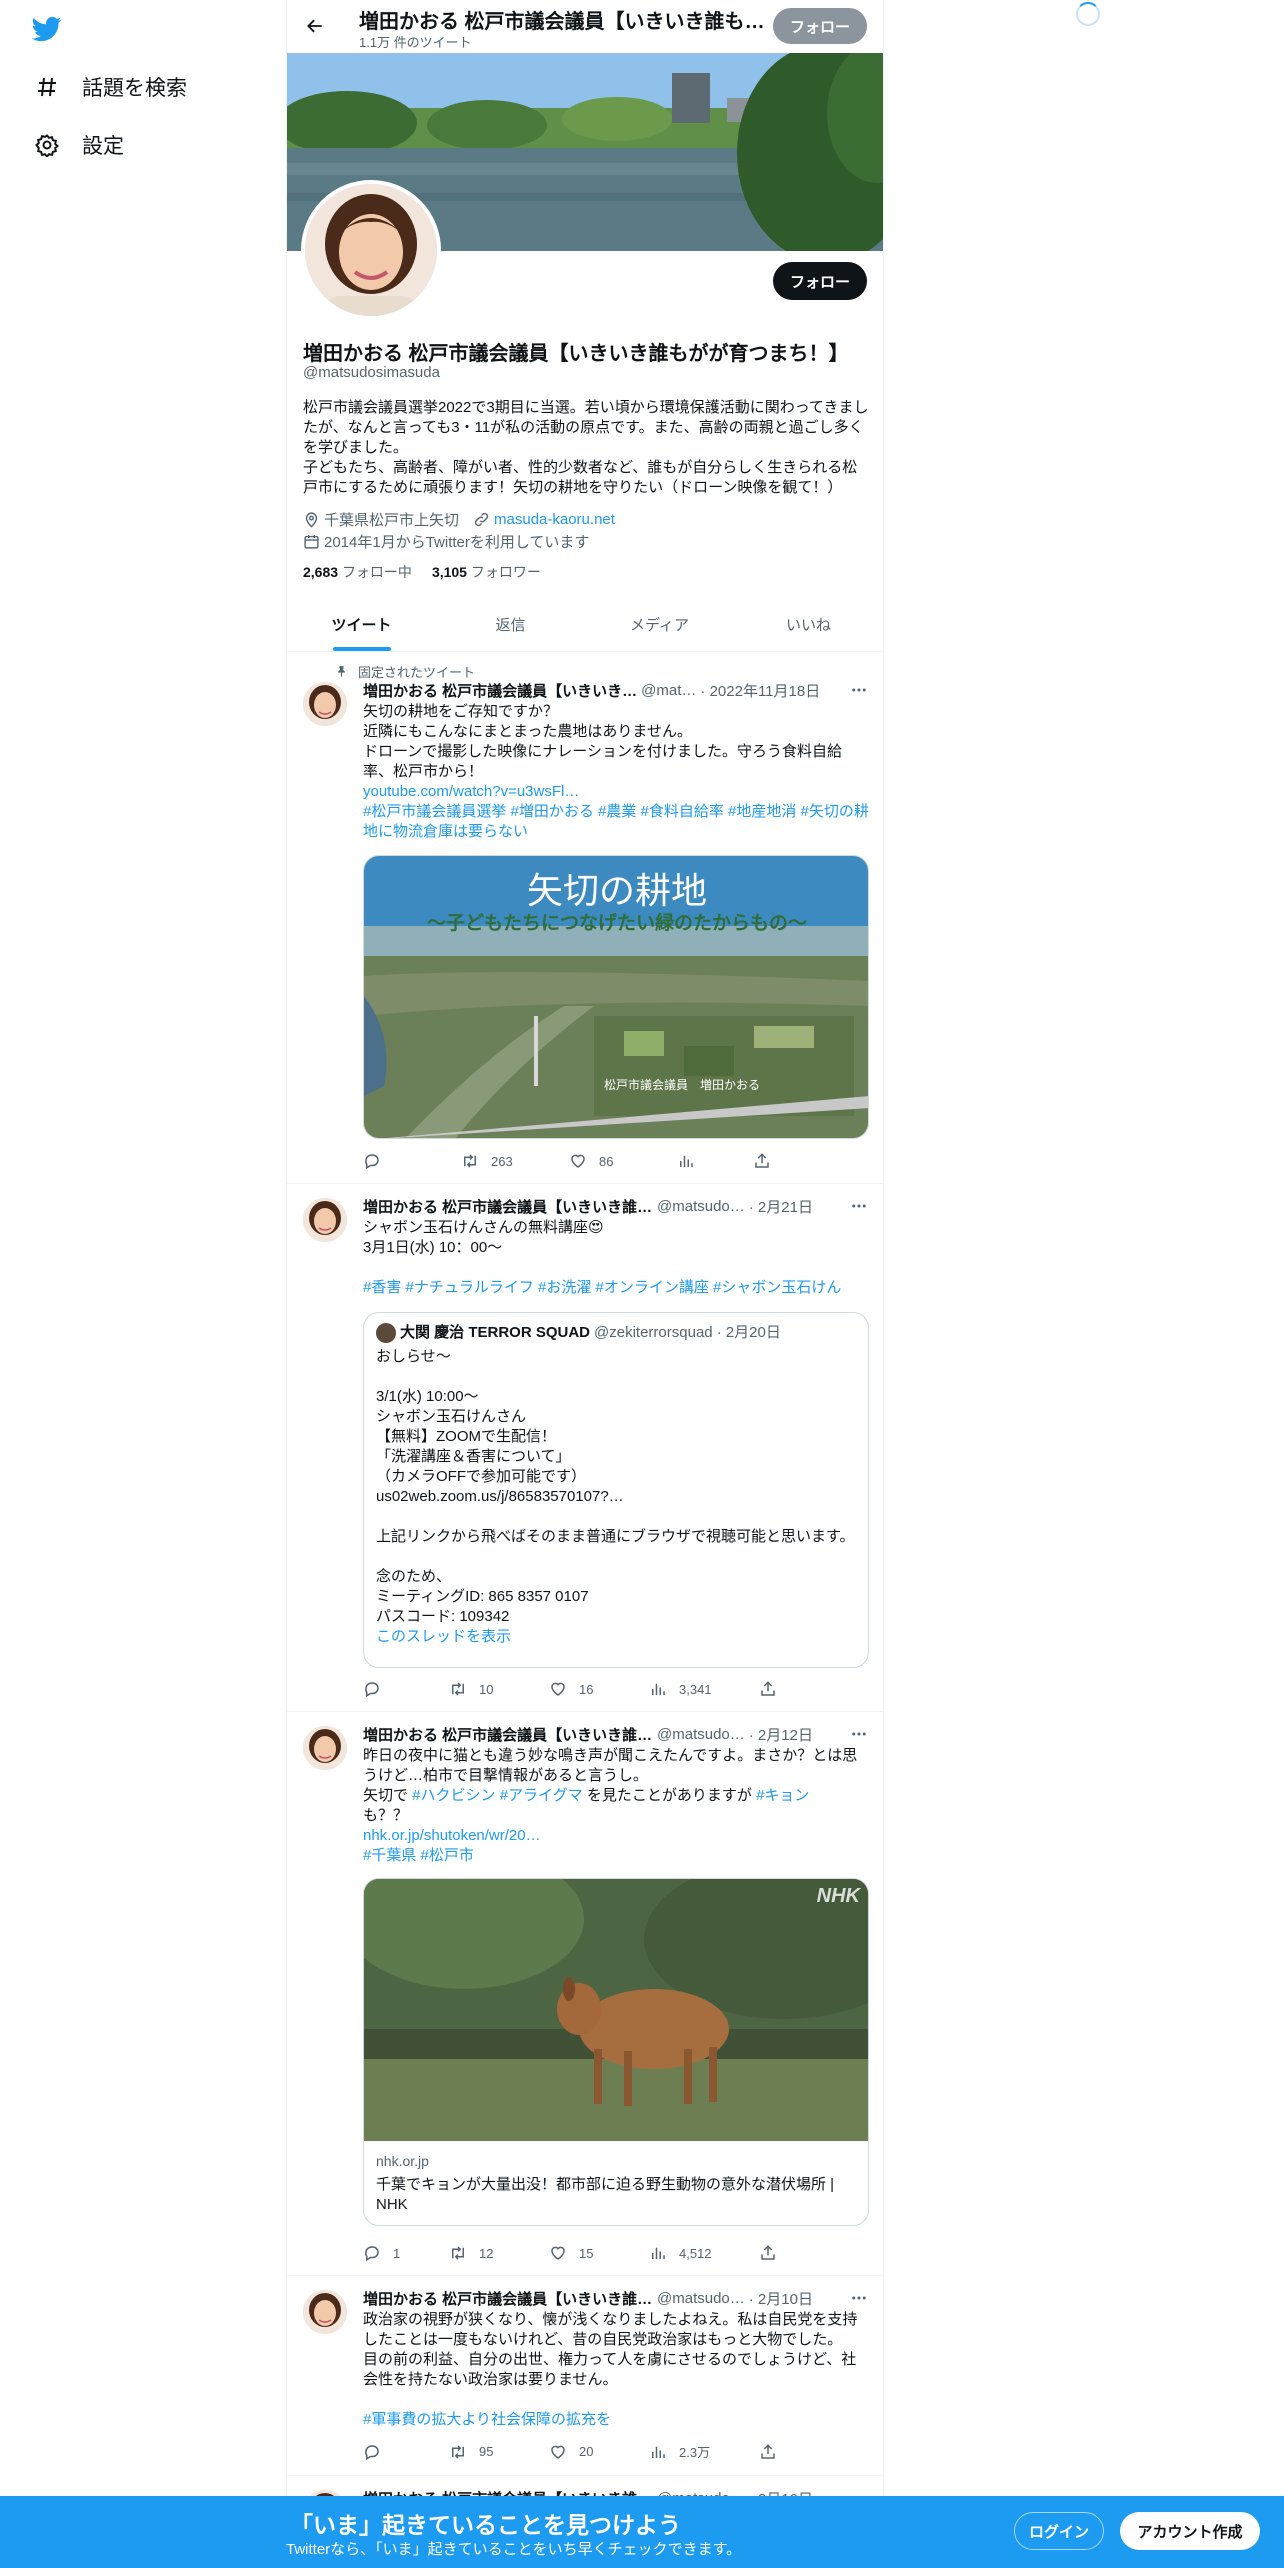 Image resolution: width=1284 pixels, height=2568 pixels. What do you see at coordinates (616, 2420) in the screenshot?
I see `tweet-hashtags: #軍事費の拡大より社会保障の拡充を` at bounding box center [616, 2420].